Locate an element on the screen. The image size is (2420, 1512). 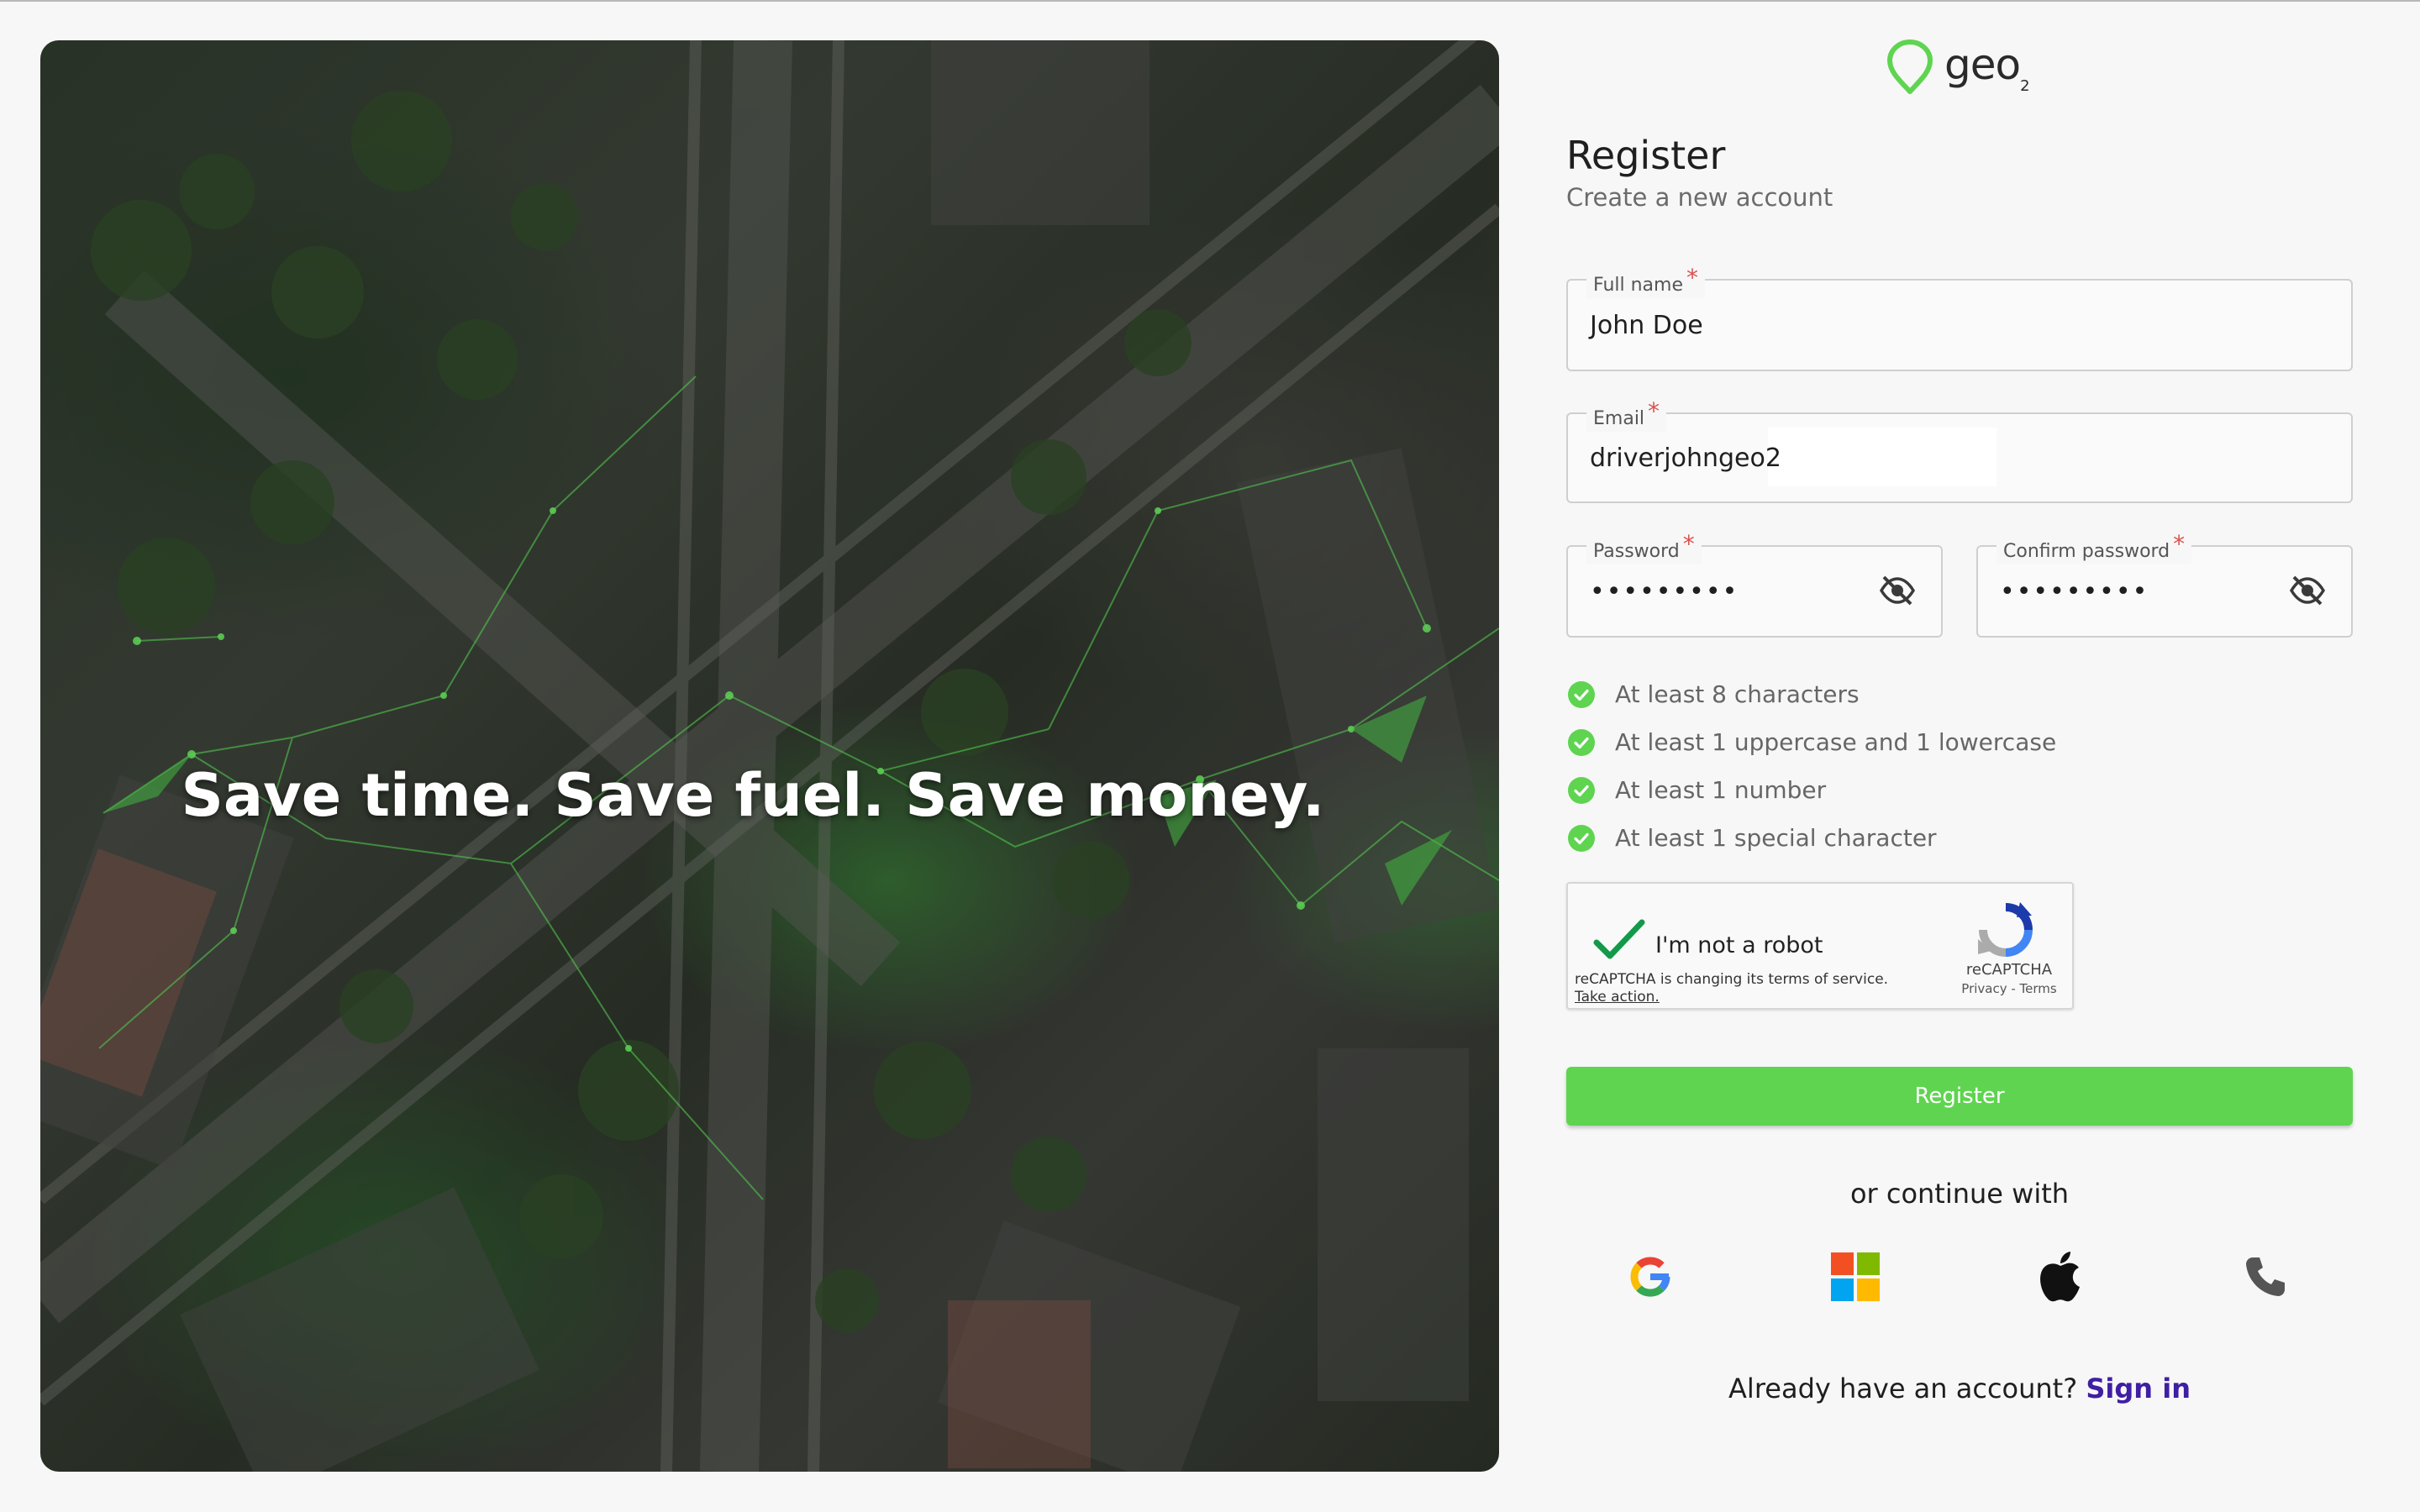
page-subtitle: Create a new account is located at coordinates (1699, 197).